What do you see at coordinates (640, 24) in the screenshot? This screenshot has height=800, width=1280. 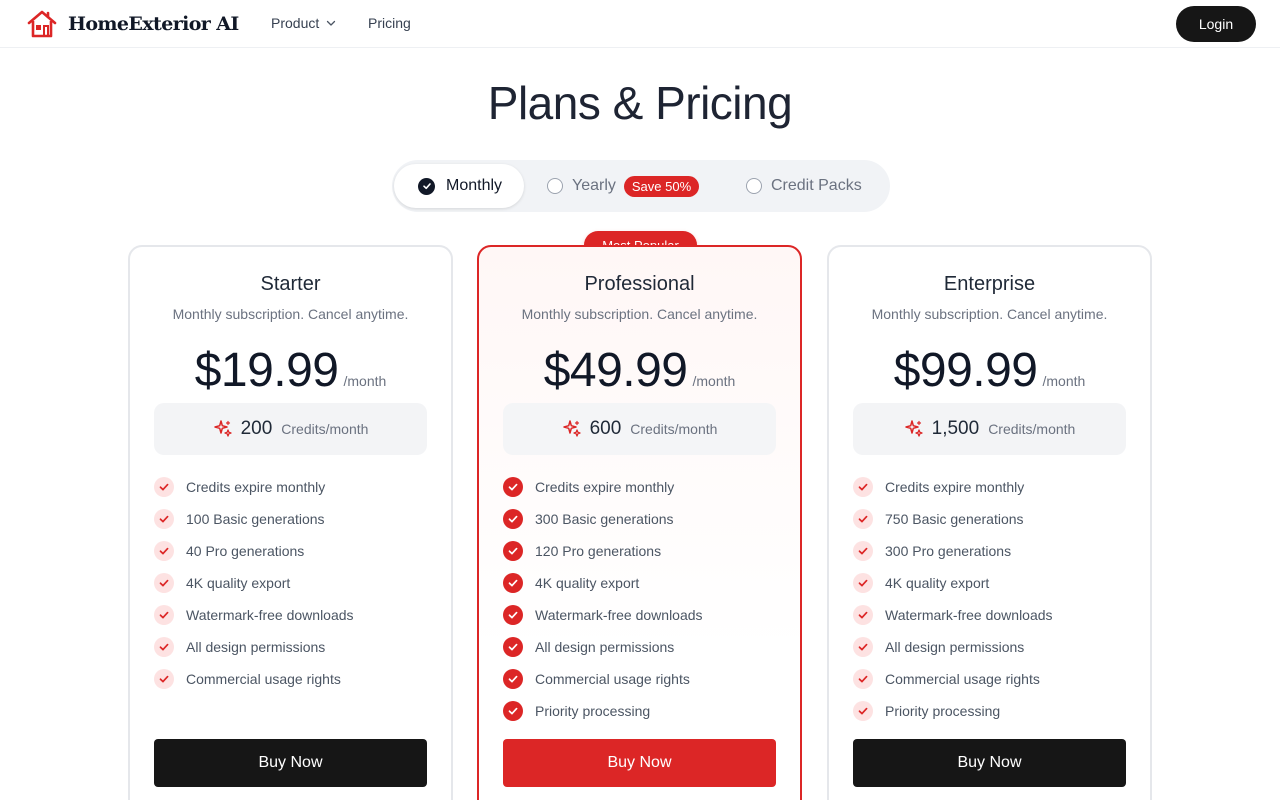 I see `top-navbar: HomeExterior AI Product Pricing Login` at bounding box center [640, 24].